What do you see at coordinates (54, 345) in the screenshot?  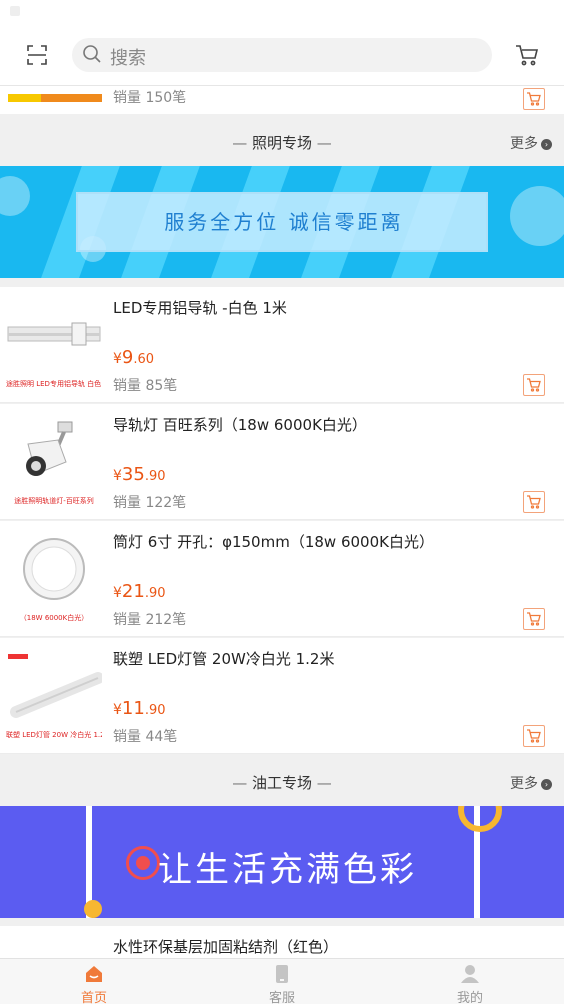 I see `product-image: 途胜照明 LED专用铝导轨 白色 1米` at bounding box center [54, 345].